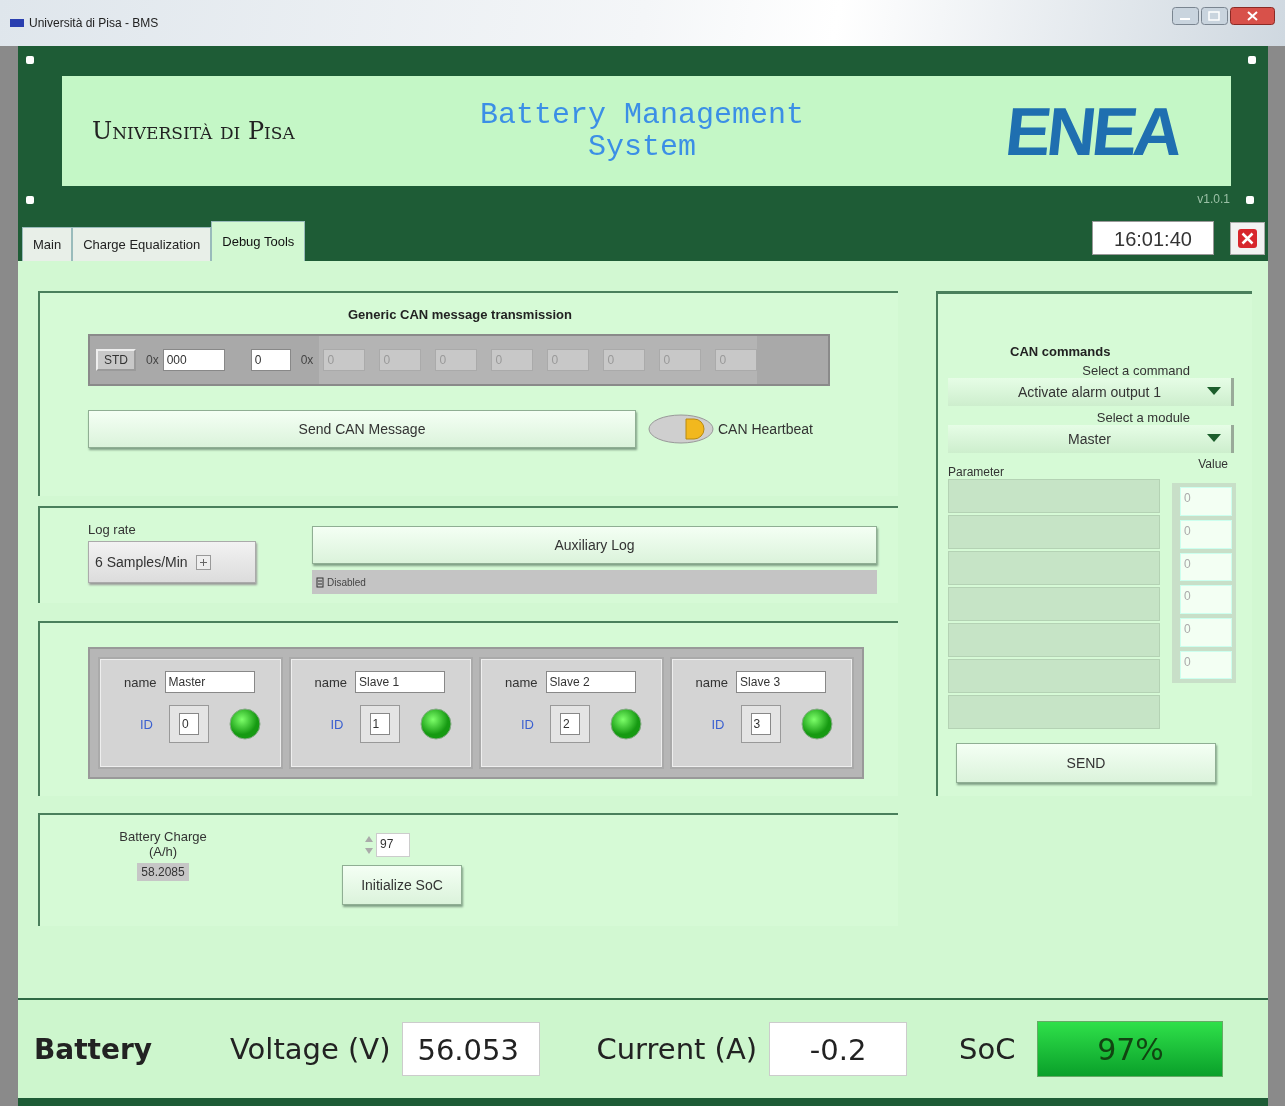  Describe the element at coordinates (1213, 465) in the screenshot. I see `column-header: Value` at that location.